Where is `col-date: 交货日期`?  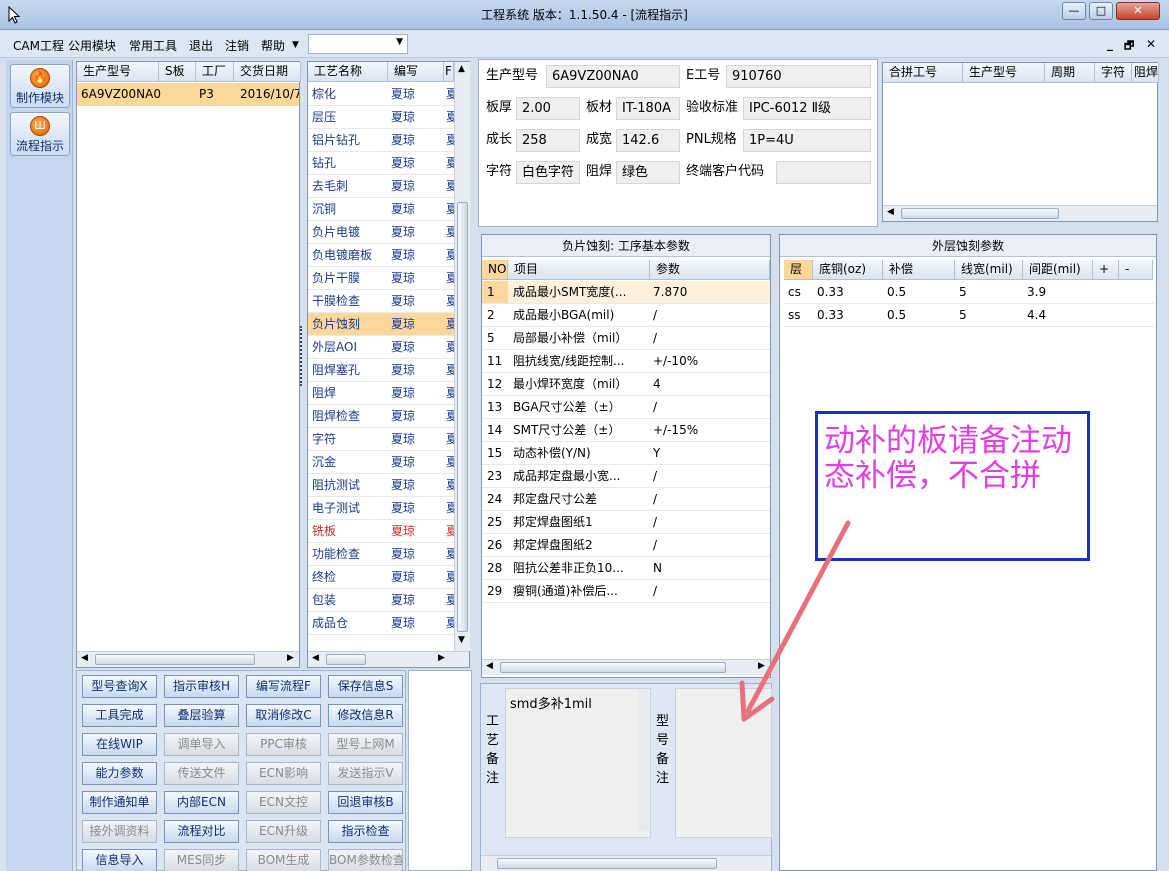 col-date: 交货日期 is located at coordinates (267, 72).